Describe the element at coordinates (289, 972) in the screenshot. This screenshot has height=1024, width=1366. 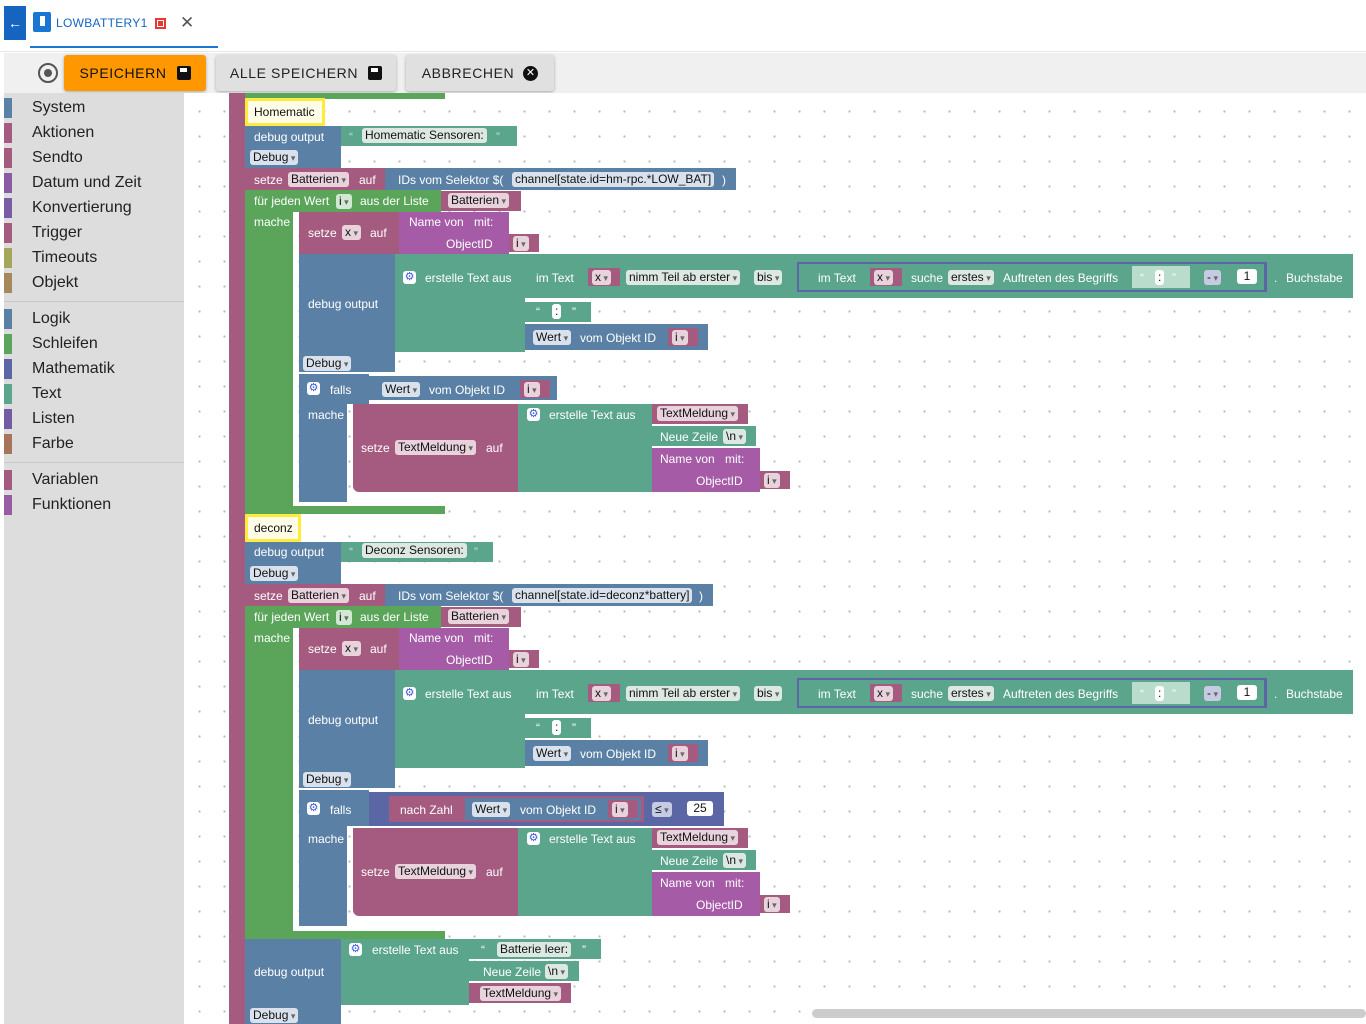
I see `label: debug output` at that location.